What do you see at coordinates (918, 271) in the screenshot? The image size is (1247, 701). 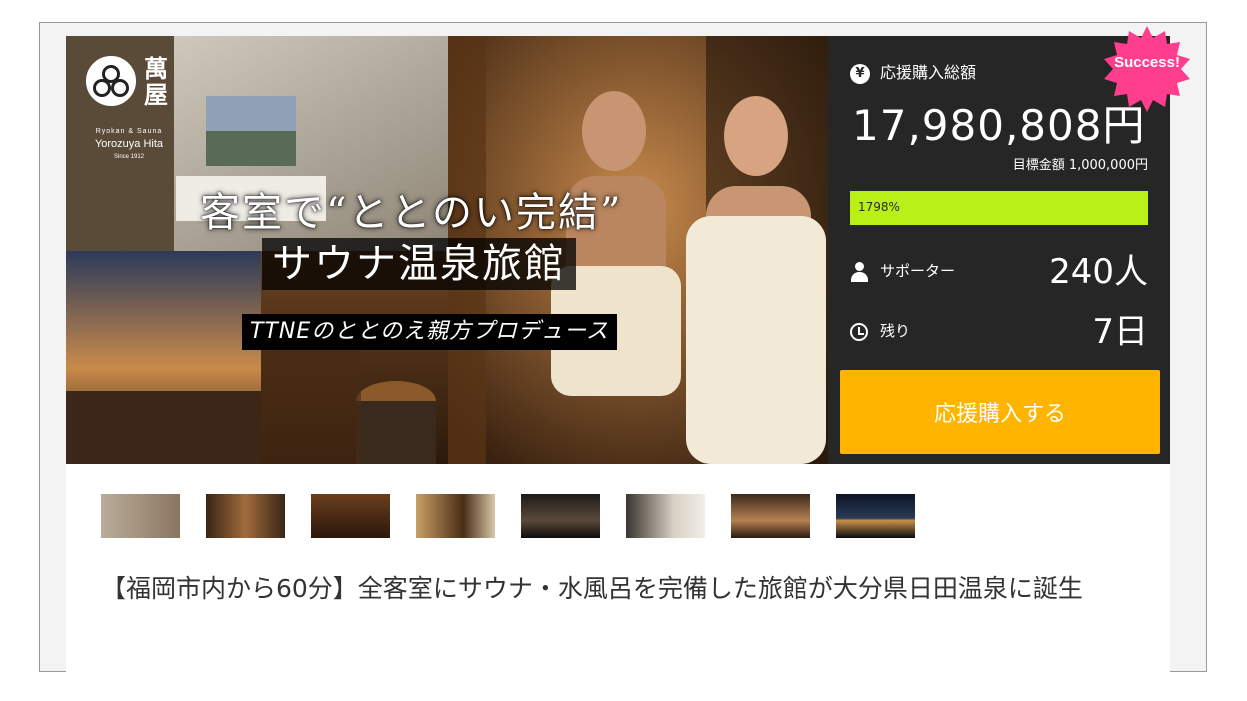 I see `supporters-label: サポーター` at bounding box center [918, 271].